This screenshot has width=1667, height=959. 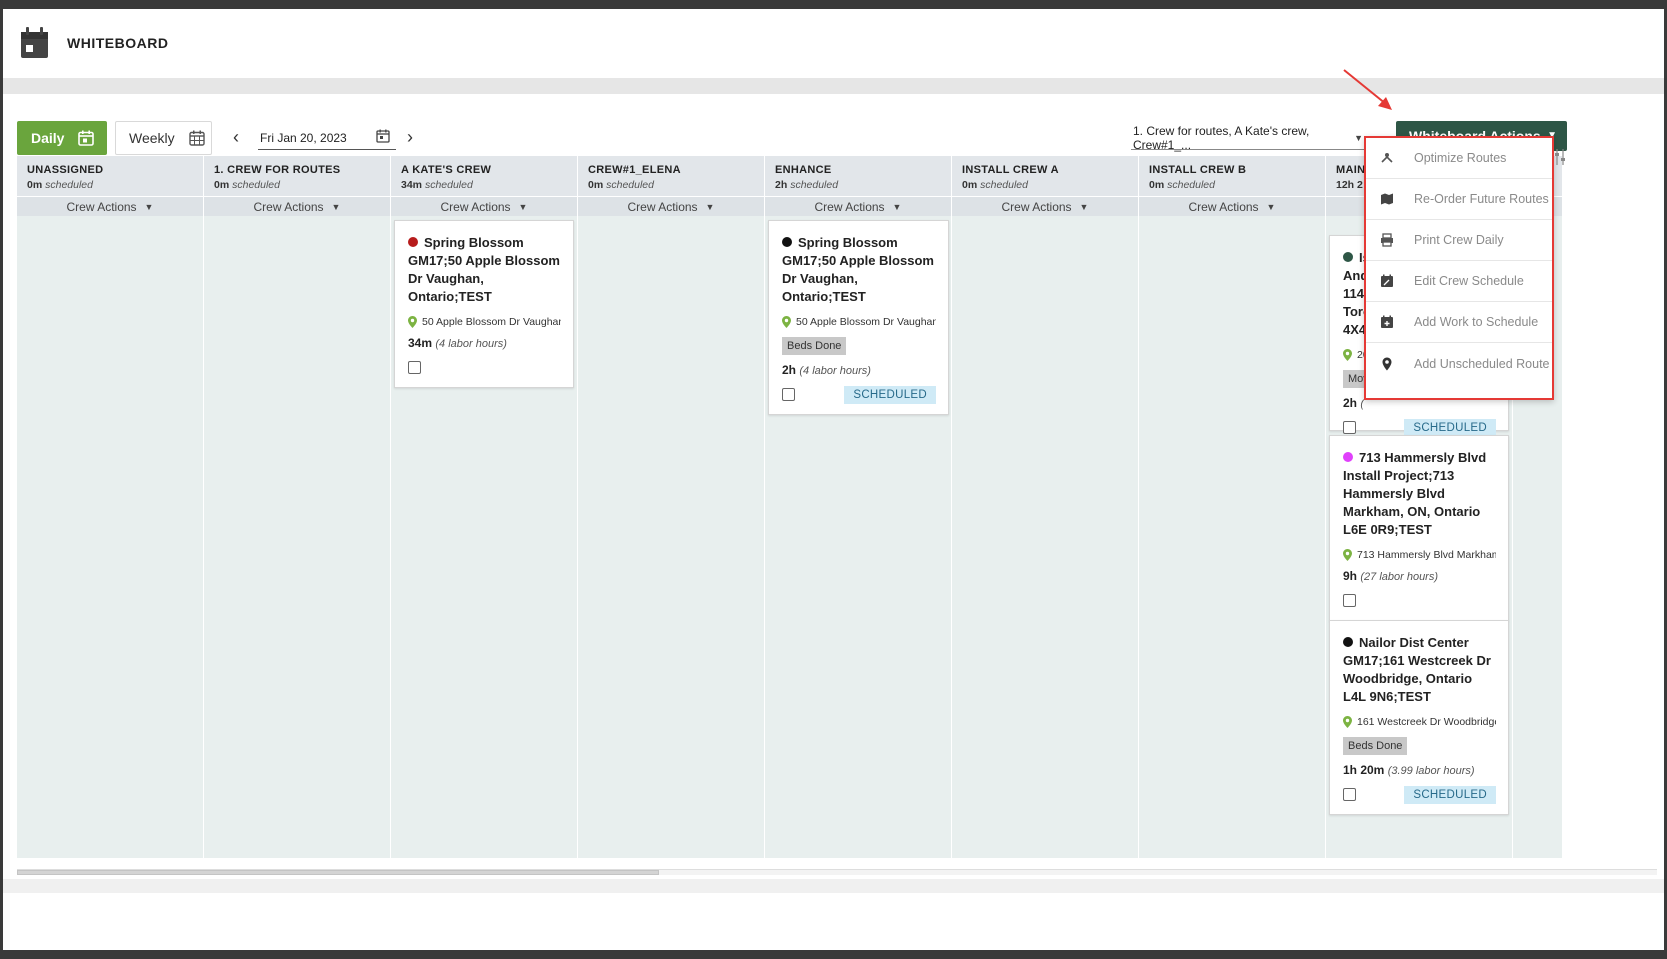 I want to click on menu-item-optimize-routes: Optimize Routes, so click(x=1459, y=158).